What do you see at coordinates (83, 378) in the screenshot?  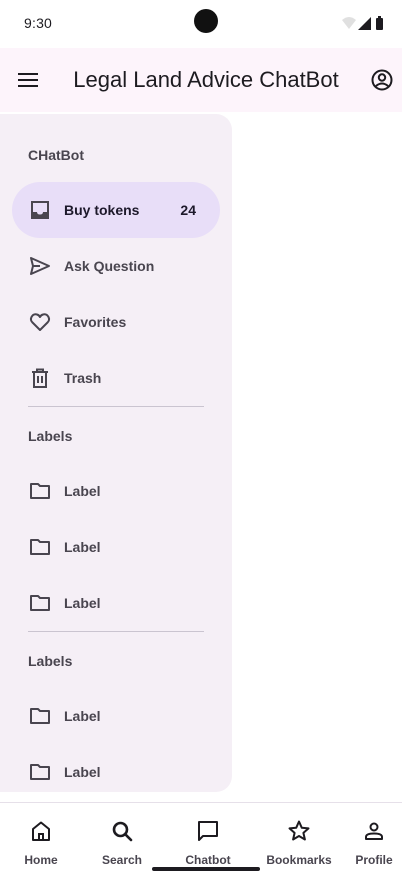 I see `drawer-item-label: Trash` at bounding box center [83, 378].